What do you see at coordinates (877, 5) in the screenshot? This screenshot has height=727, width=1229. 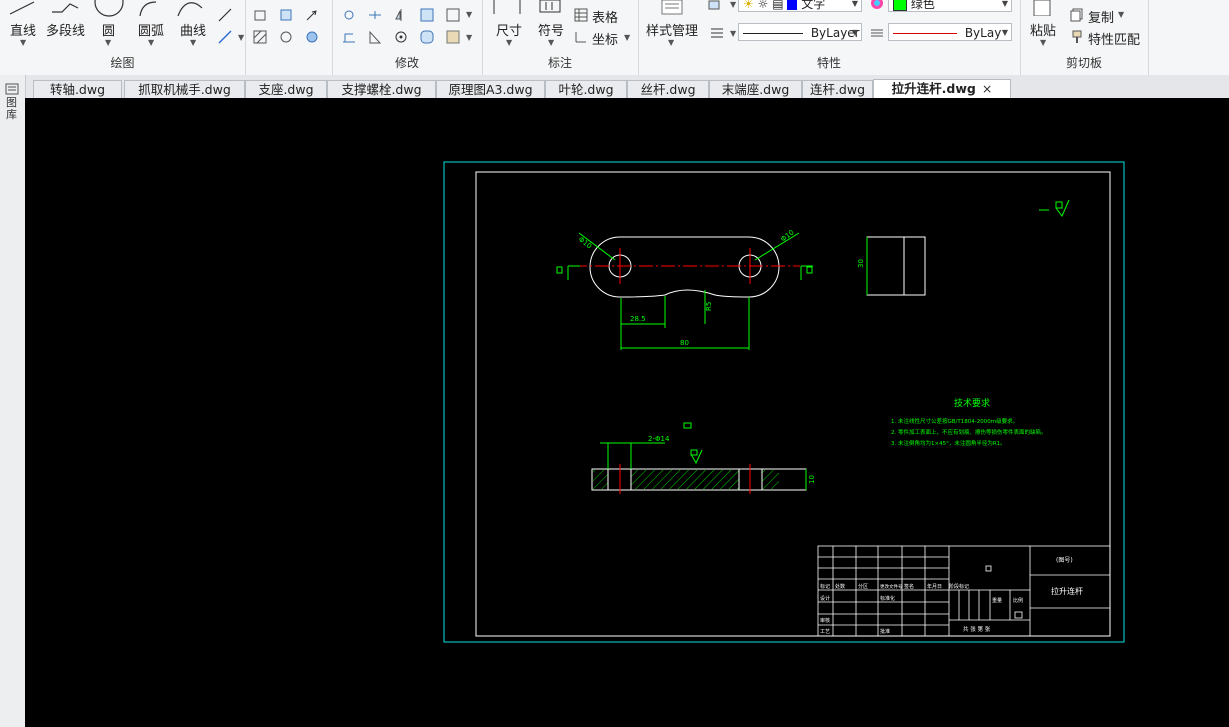 I see `color-wheel-icon` at bounding box center [877, 5].